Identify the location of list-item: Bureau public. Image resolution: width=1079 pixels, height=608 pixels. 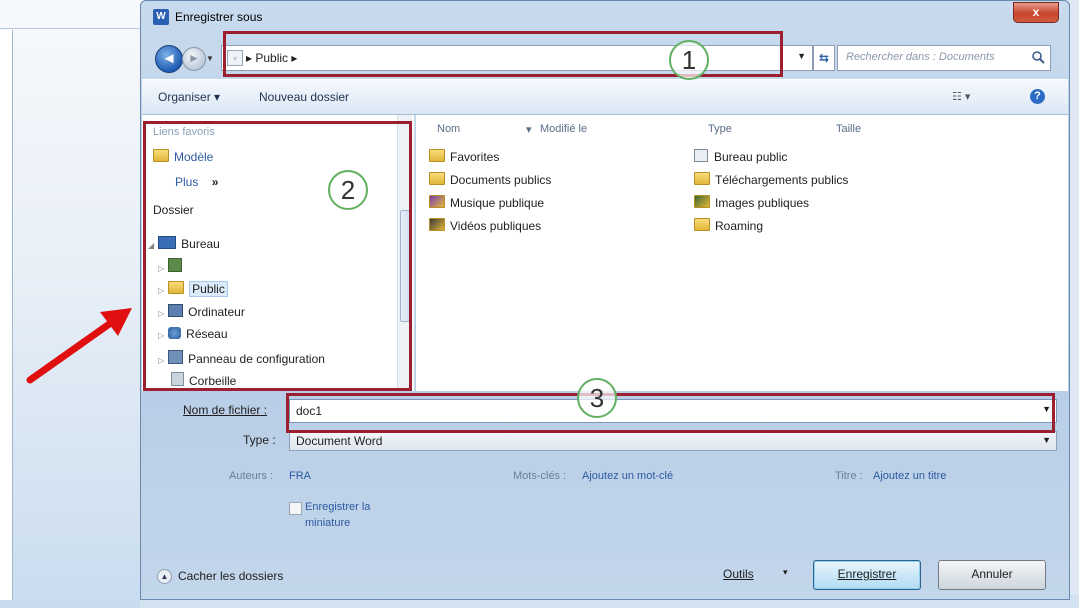
(740, 156).